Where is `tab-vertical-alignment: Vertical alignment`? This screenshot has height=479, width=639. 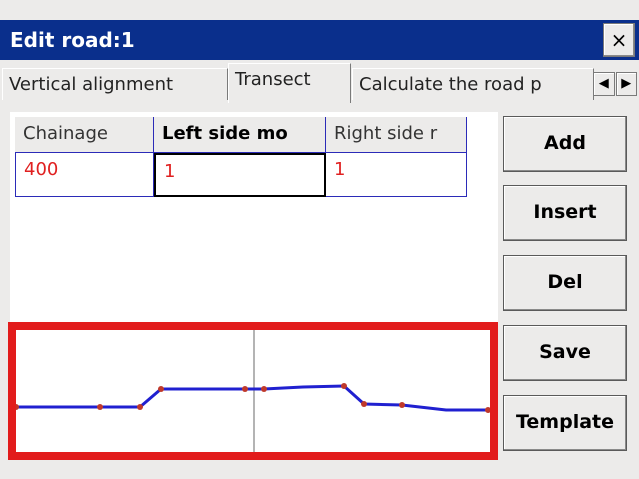 tab-vertical-alignment: Vertical alignment is located at coordinates (115, 84).